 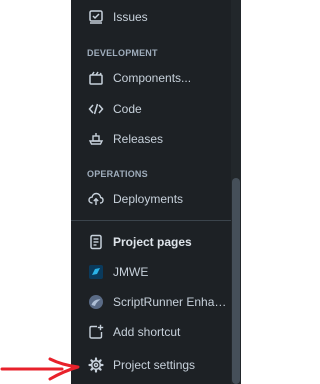 I want to click on code-icon, so click(x=96, y=109).